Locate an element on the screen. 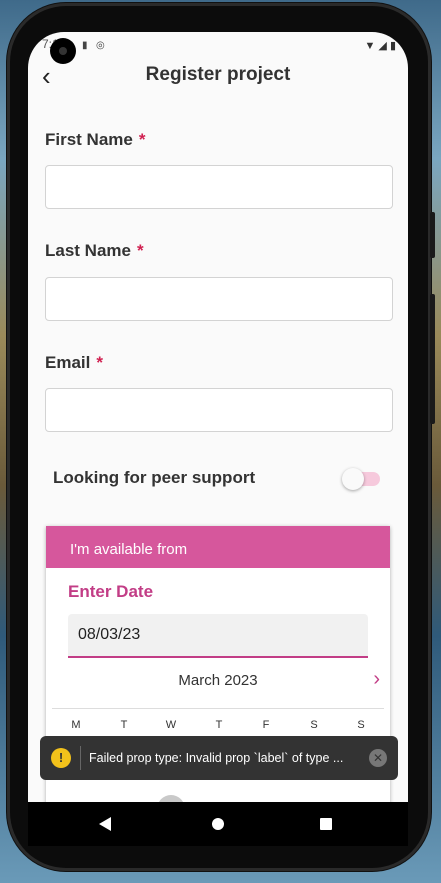 Image resolution: width=441 pixels, height=883 pixels. power-button is located at coordinates (432, 359).